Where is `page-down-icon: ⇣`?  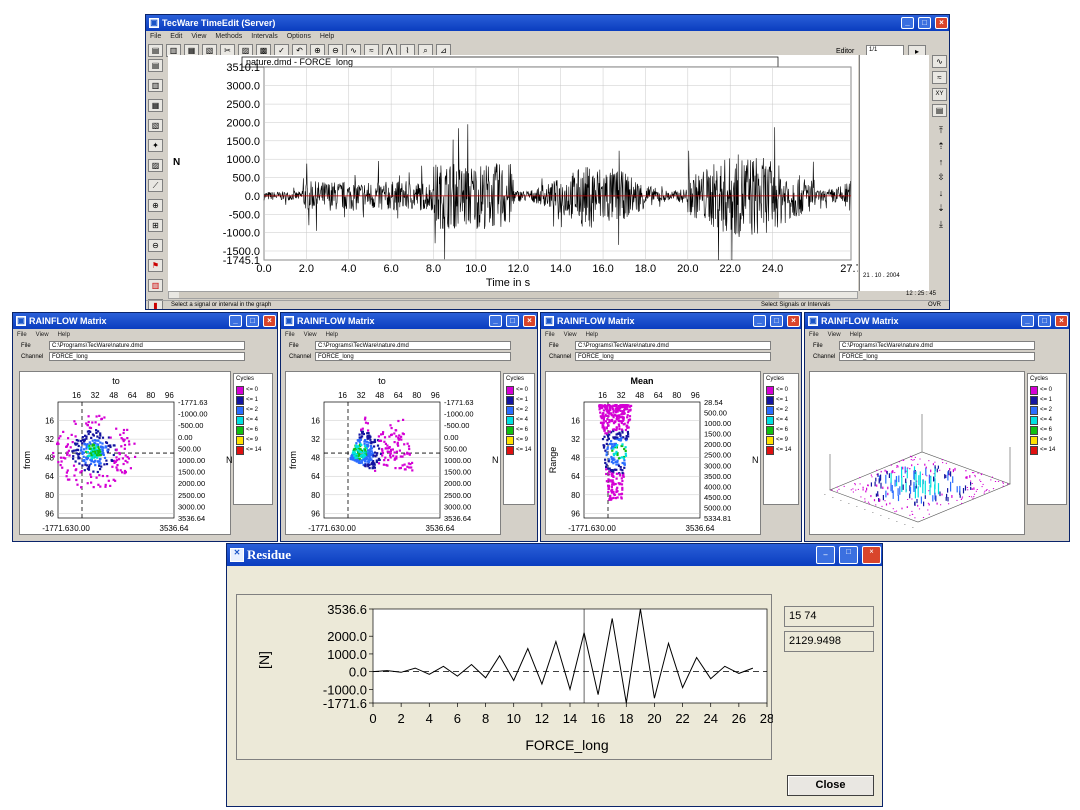
page-down-icon: ⇣ is located at coordinates (940, 208).